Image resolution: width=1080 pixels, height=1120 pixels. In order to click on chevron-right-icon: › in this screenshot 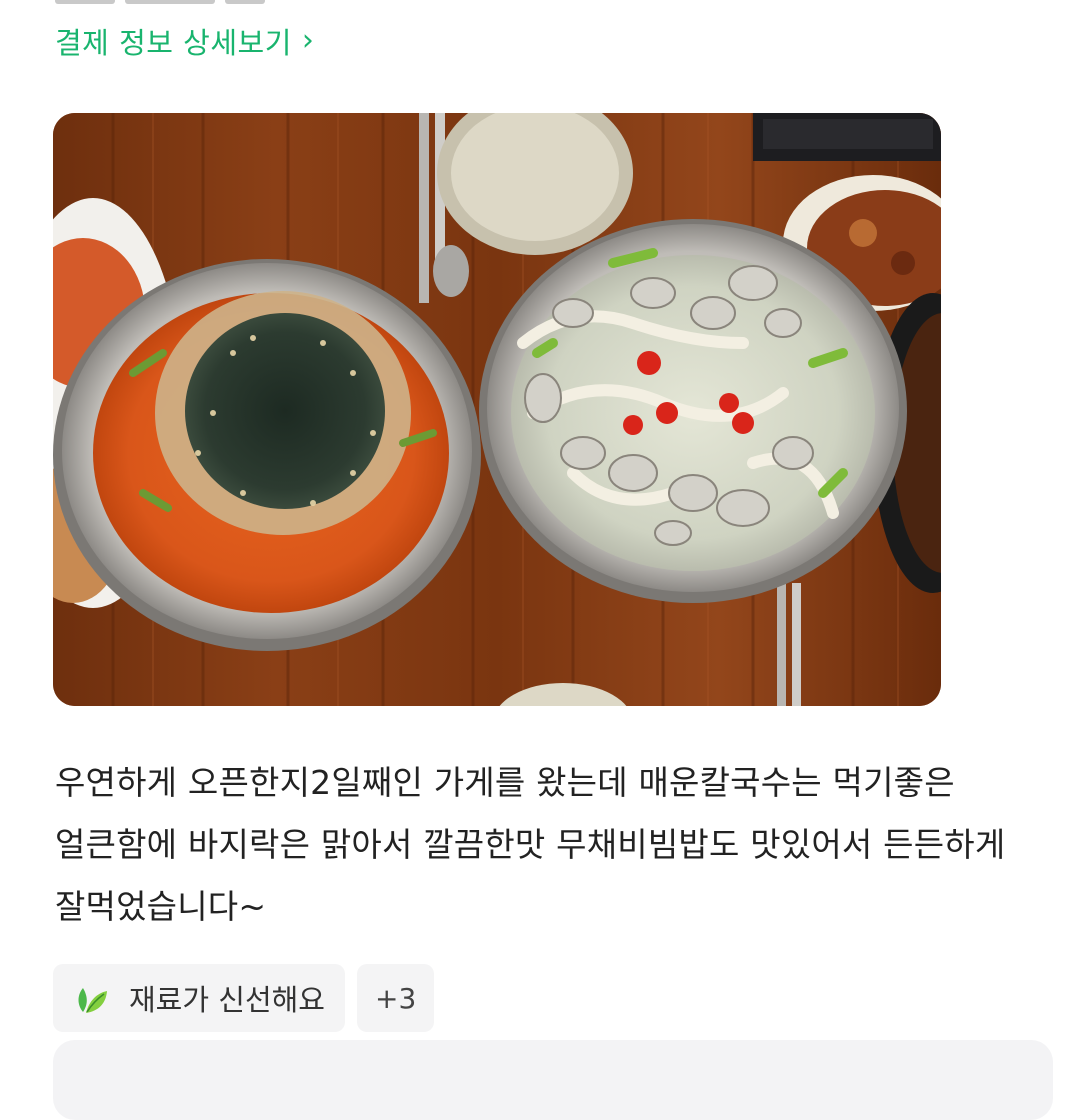, I will do `click(308, 40)`.